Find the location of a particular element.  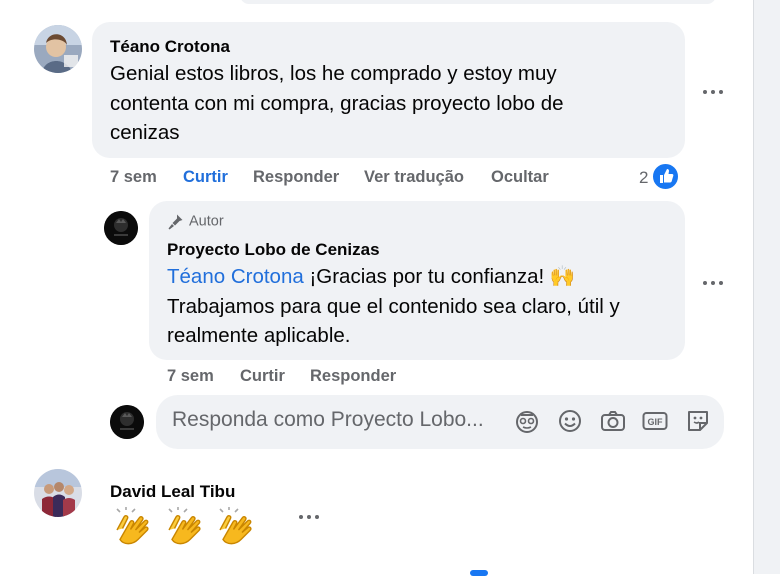

commenter-name: Téano Crotona is located at coordinates (170, 47).